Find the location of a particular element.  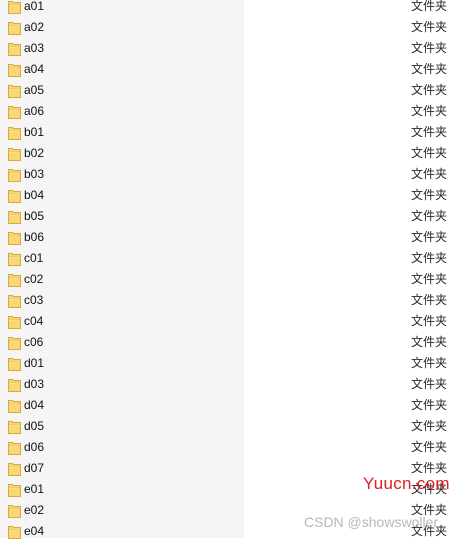

folder-name: e01 is located at coordinates (34, 489).